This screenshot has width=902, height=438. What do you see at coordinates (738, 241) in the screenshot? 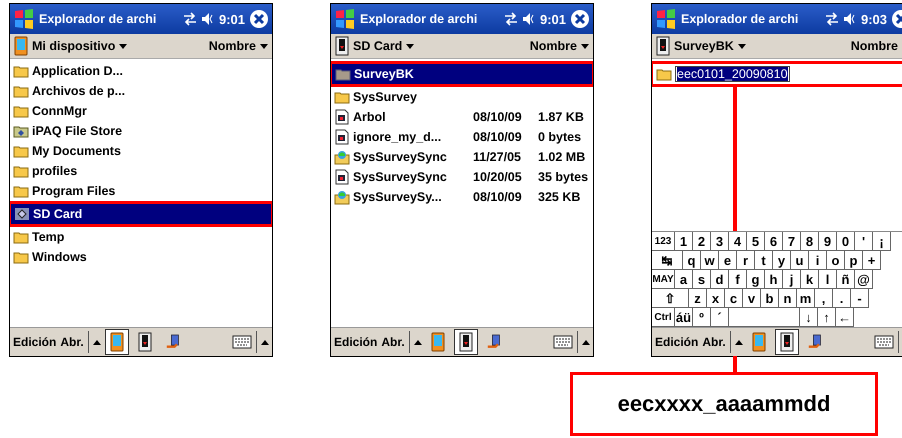
I see `keyboard-key: 4` at bounding box center [738, 241].